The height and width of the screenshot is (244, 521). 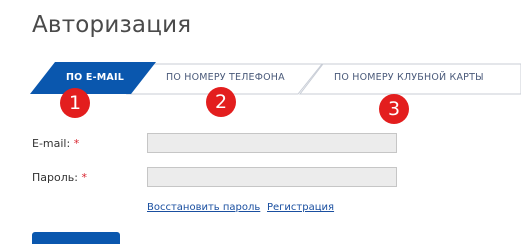 What do you see at coordinates (55, 177) in the screenshot?
I see `password-label-text: Пароль:` at bounding box center [55, 177].